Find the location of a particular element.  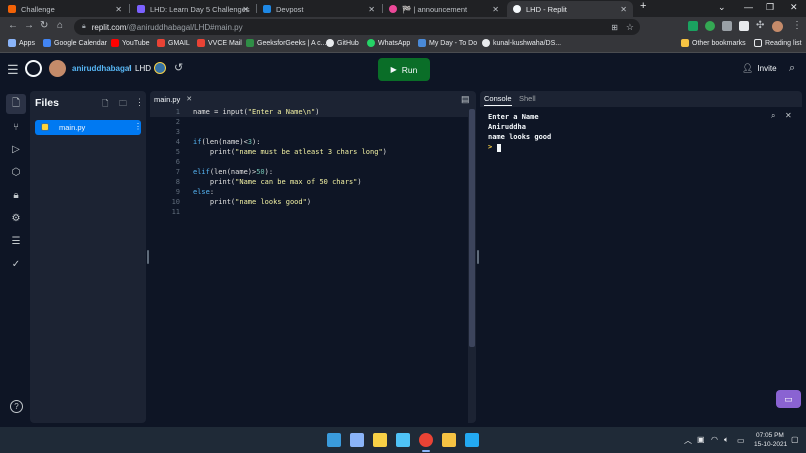

editor-tab: main.py ✕ is located at coordinates (174, 99).